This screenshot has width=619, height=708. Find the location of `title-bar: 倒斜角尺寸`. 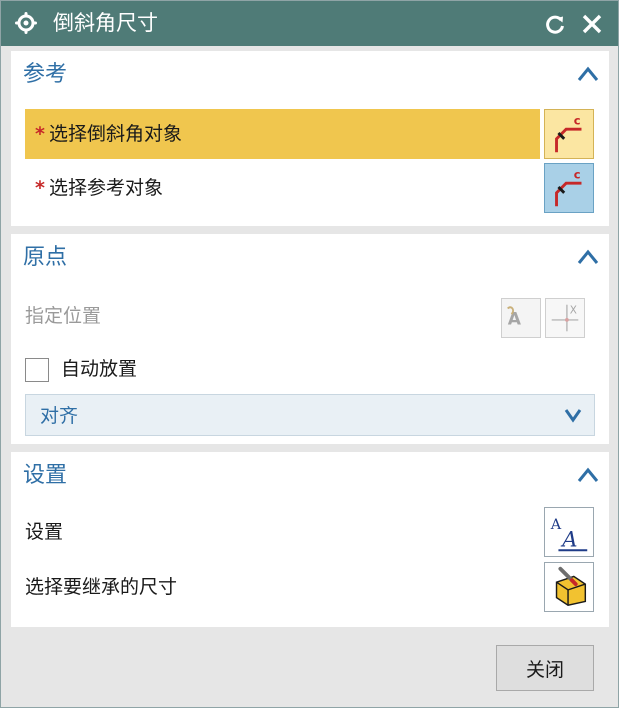

title-bar: 倒斜角尺寸 is located at coordinates (309, 23).